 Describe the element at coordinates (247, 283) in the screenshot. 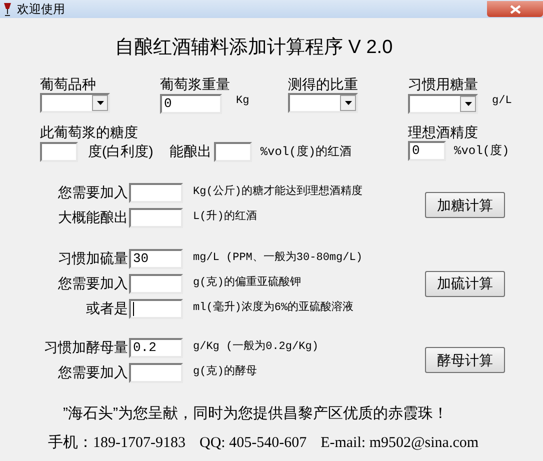

I see `unit-label: g(克)的偏重亚硫酸钾` at that location.